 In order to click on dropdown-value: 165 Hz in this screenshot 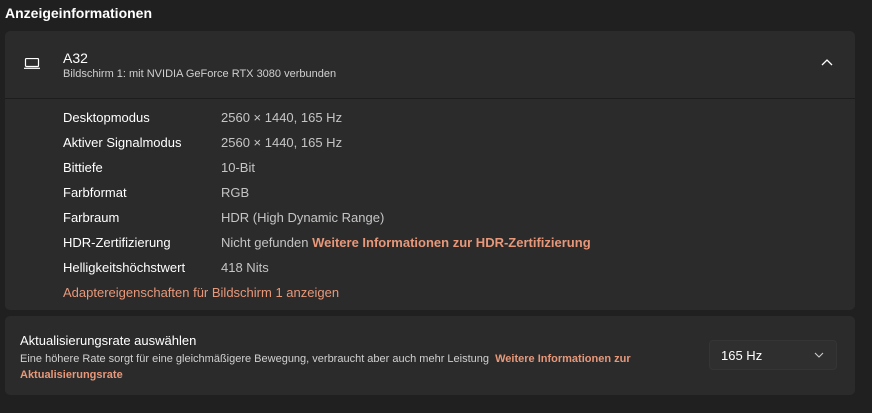, I will do `click(742, 355)`.